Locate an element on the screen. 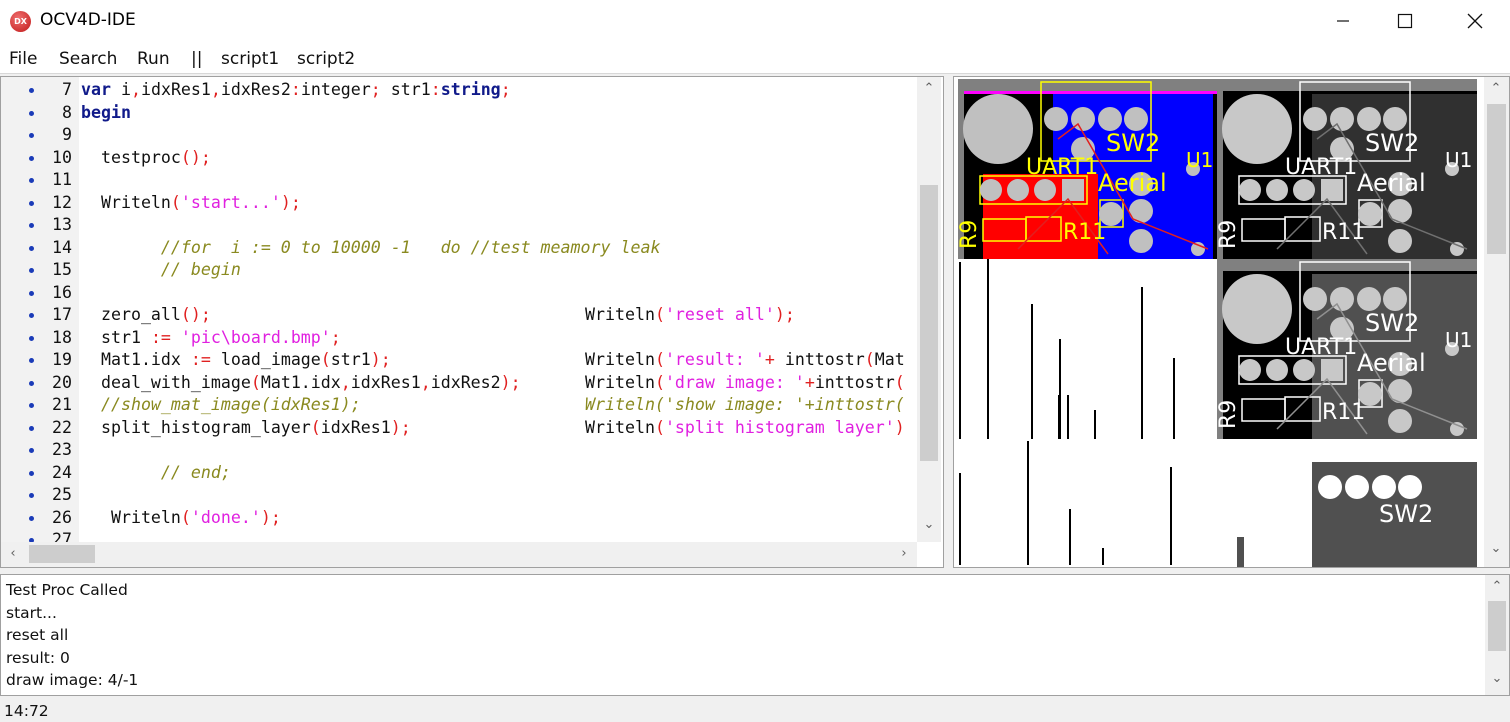 The width and height of the screenshot is (1510, 722). code-text: zero_all(); is located at coordinates (146, 315).